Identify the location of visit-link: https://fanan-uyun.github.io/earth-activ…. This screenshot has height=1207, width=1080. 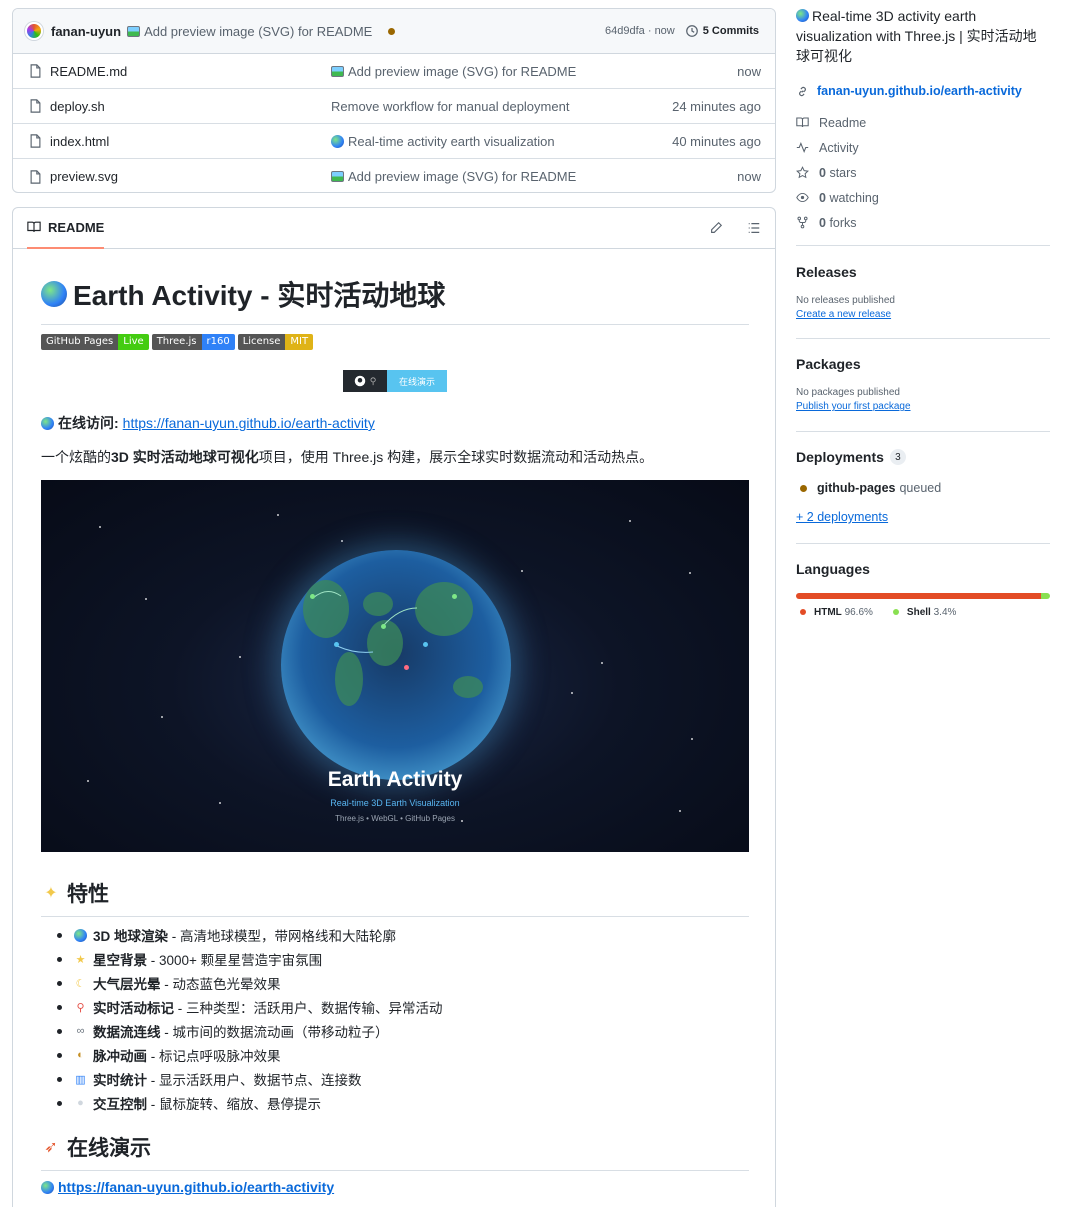
(249, 423).